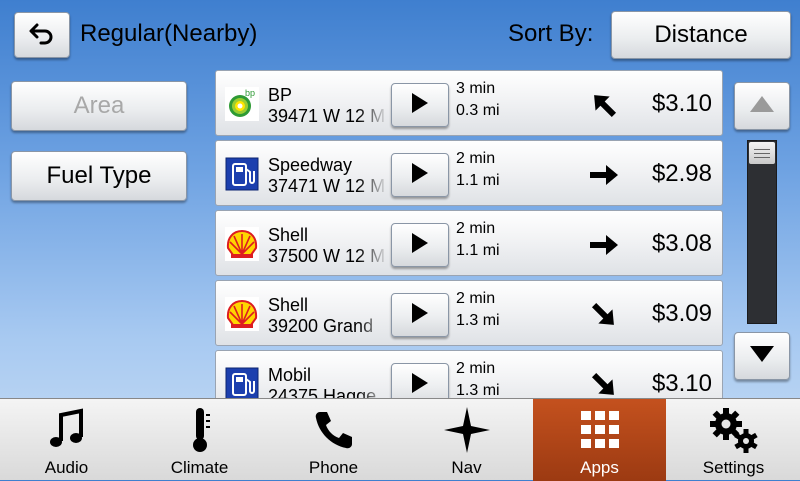 The height and width of the screenshot is (481, 800). What do you see at coordinates (599, 467) in the screenshot?
I see `nav-tab-label: Apps` at bounding box center [599, 467].